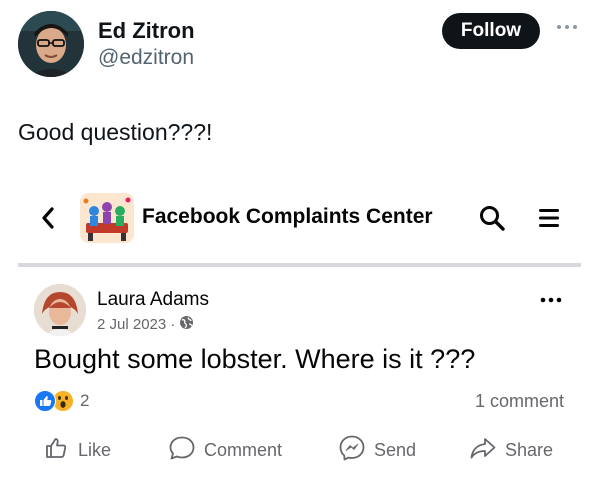 This screenshot has height=486, width=599. What do you see at coordinates (146, 58) in the screenshot?
I see `author-handle: @edzitron` at bounding box center [146, 58].